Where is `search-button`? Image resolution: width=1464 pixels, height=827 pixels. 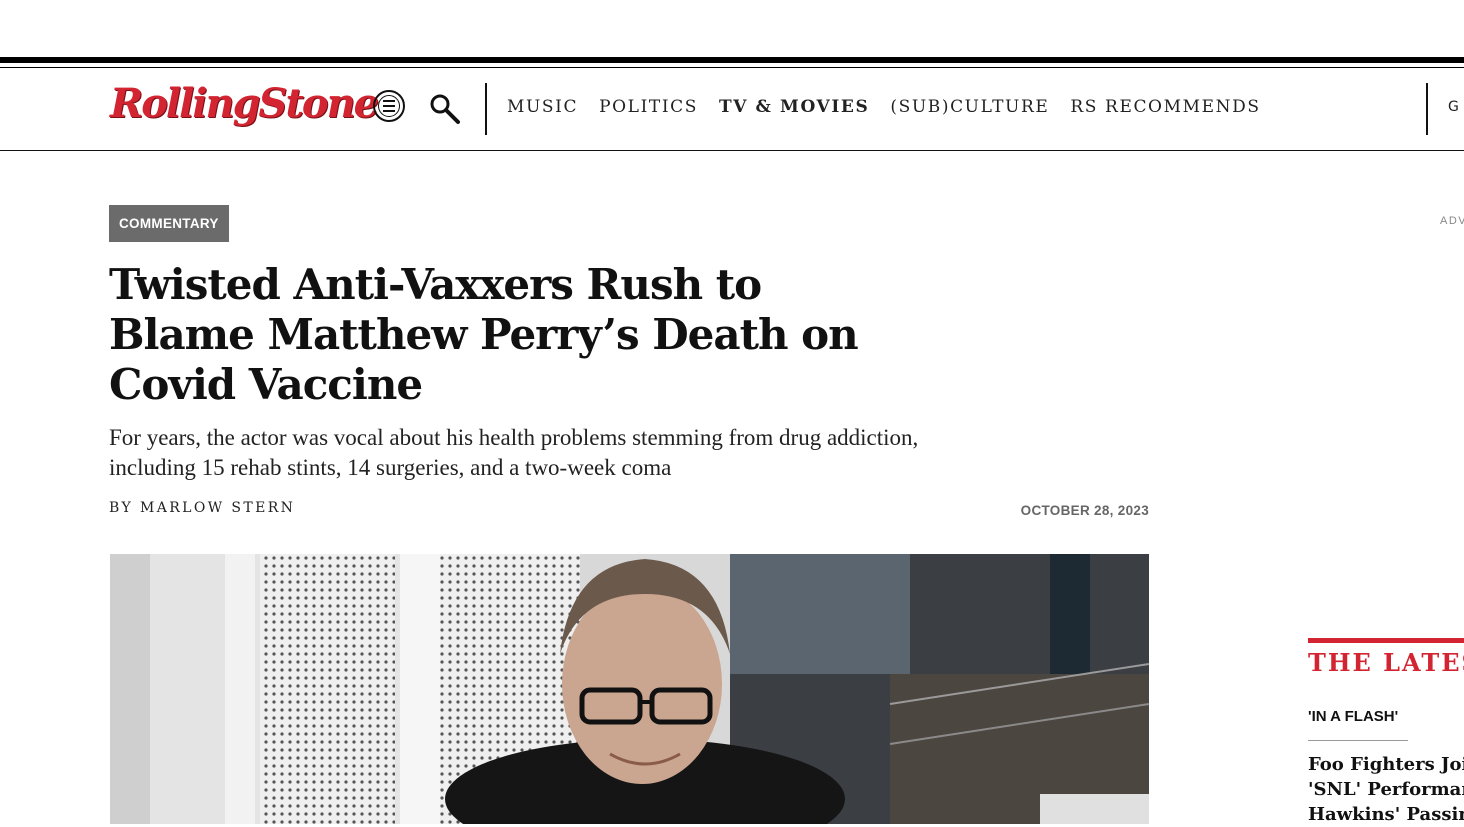 search-button is located at coordinates (445, 109).